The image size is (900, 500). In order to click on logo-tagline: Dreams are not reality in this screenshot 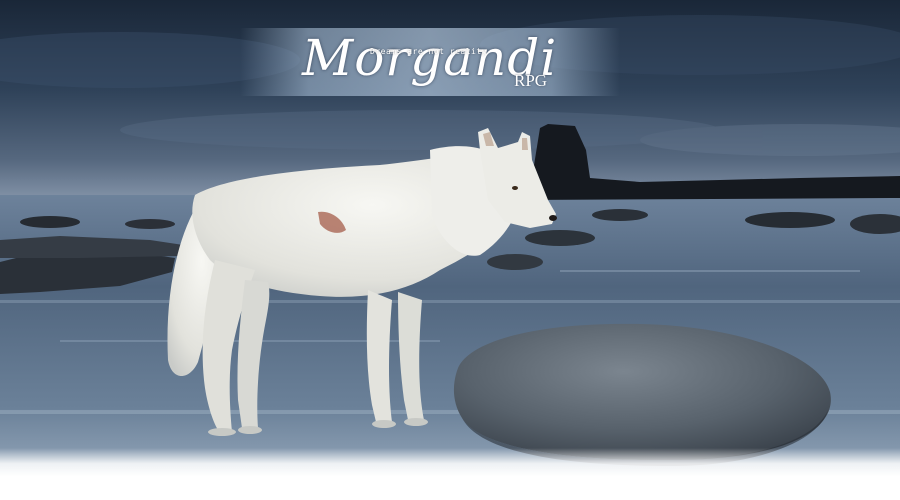, I will do `click(428, 51)`.